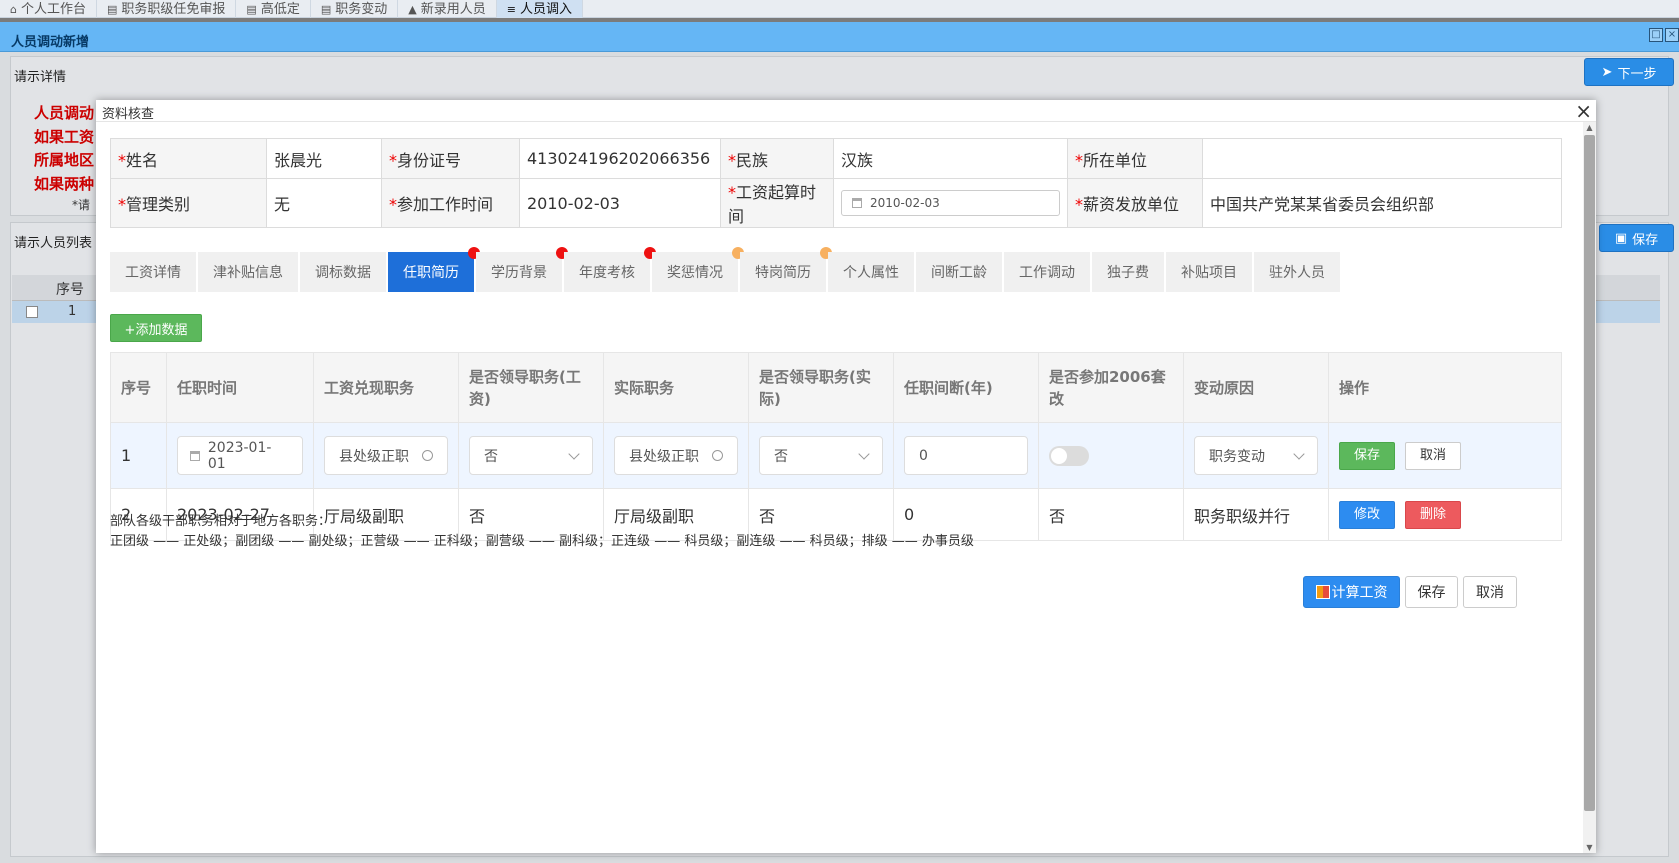 The height and width of the screenshot is (863, 1679). I want to click on unit-value, so click(1382, 158).